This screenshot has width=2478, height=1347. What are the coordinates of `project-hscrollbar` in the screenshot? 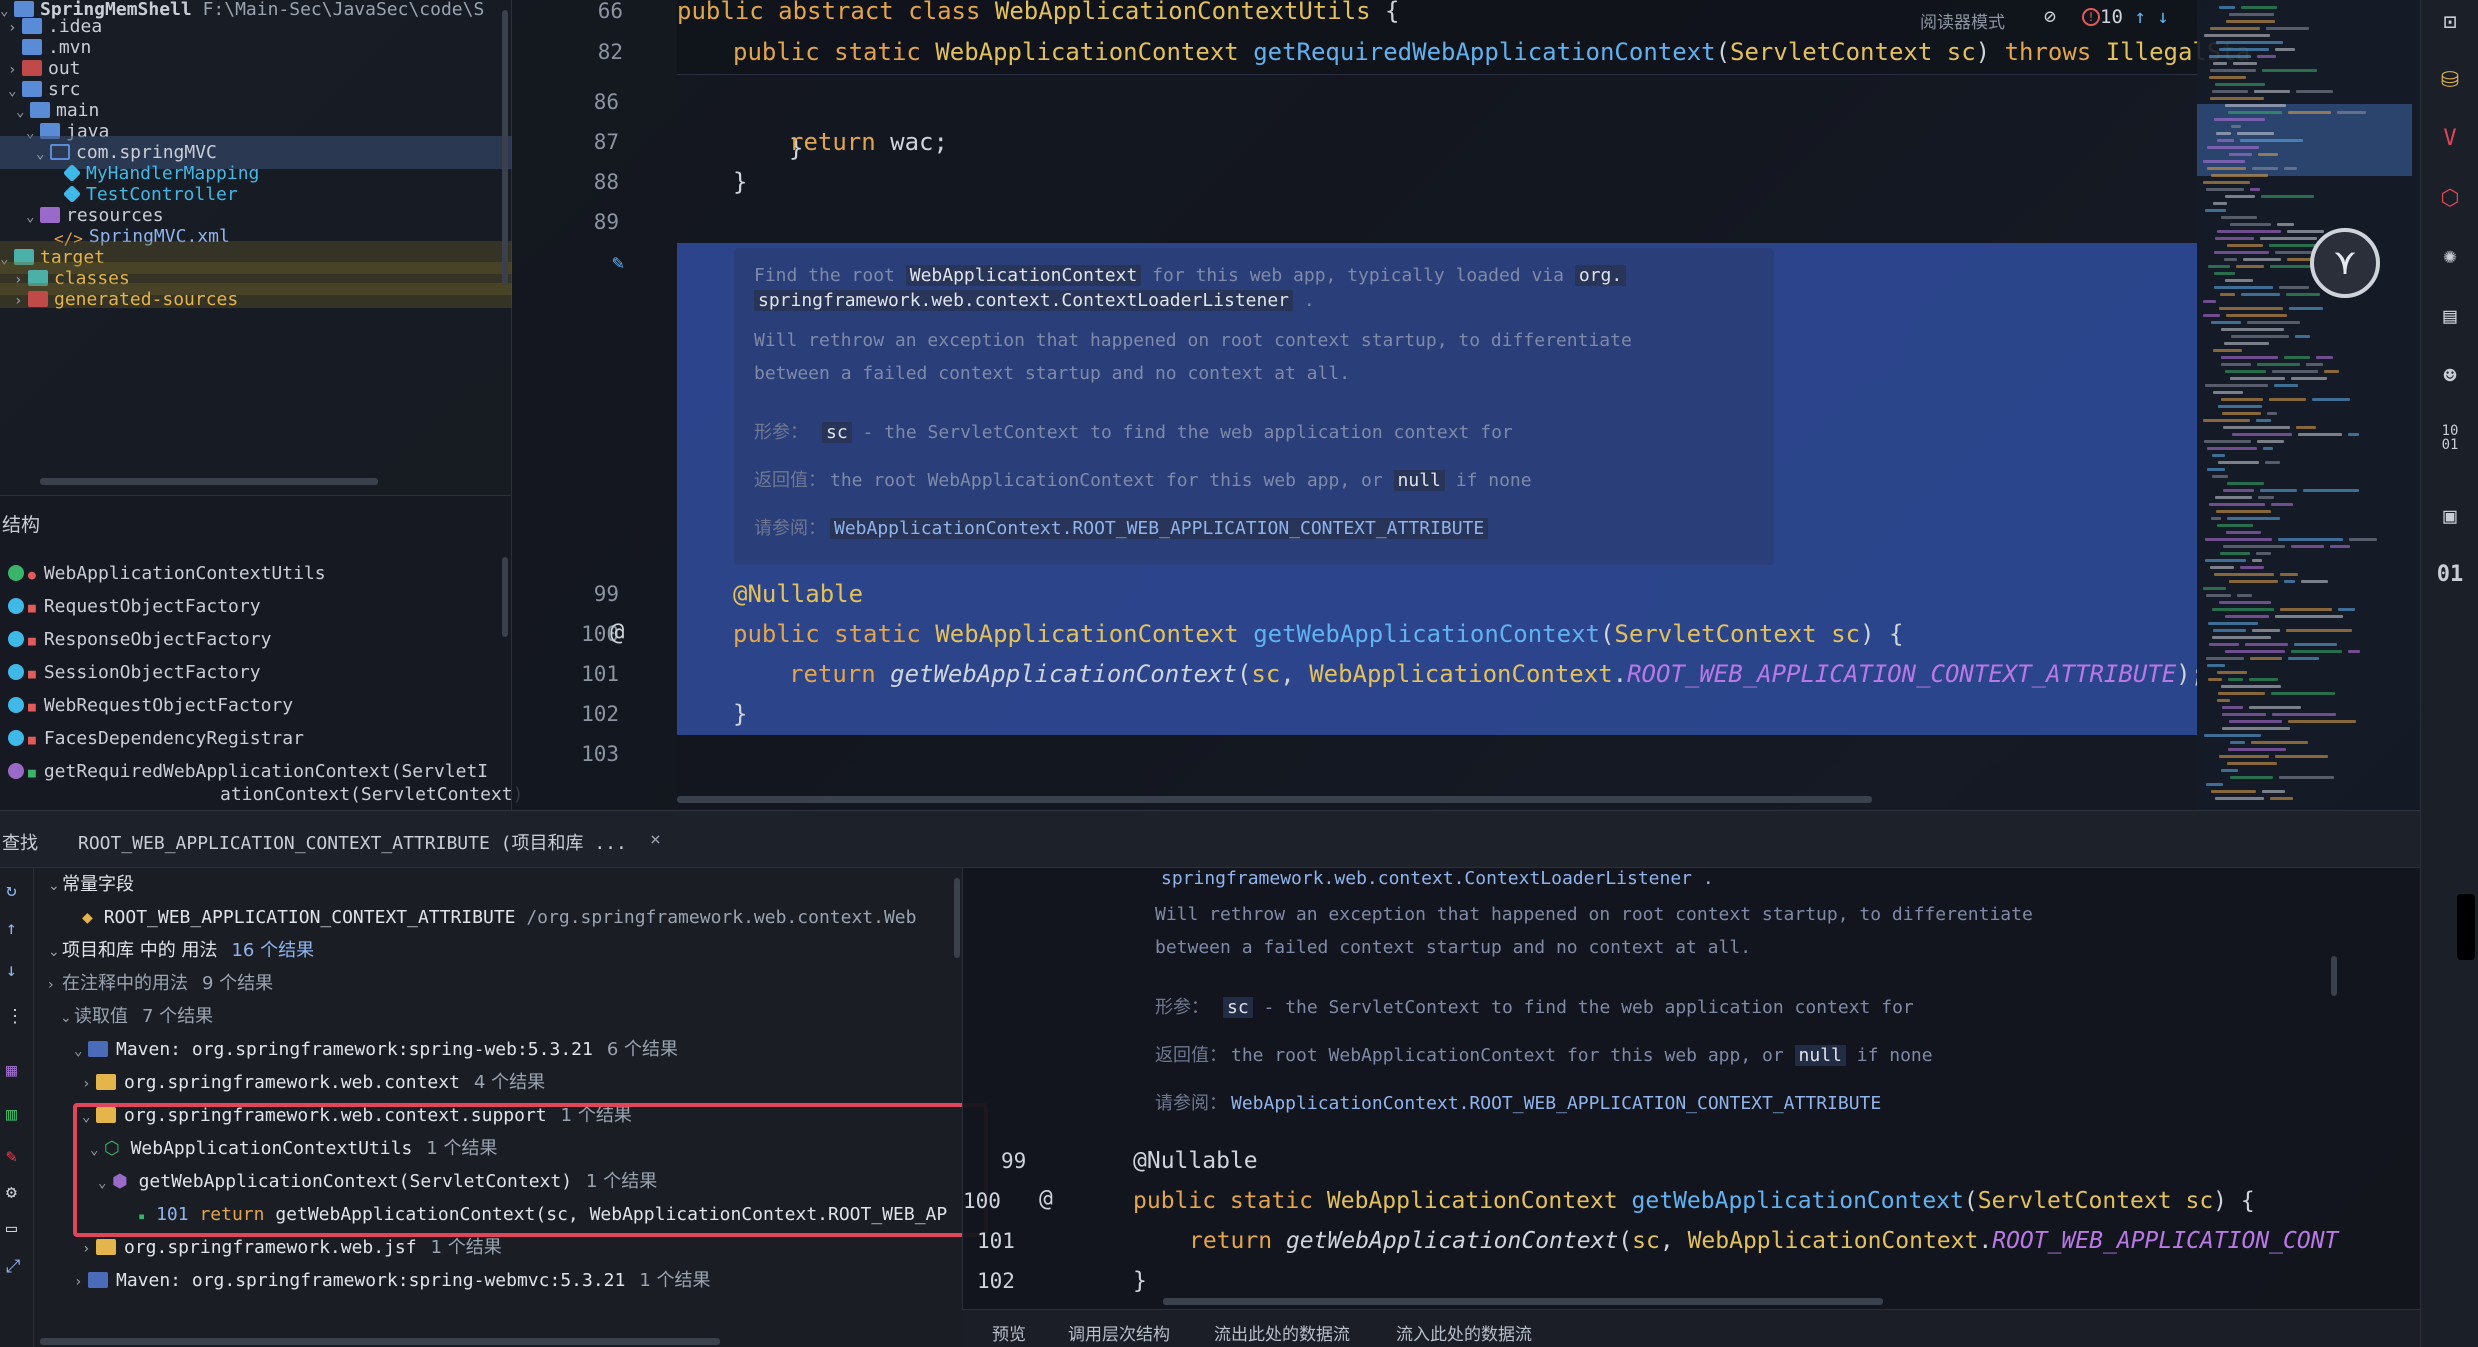 It's located at (209, 481).